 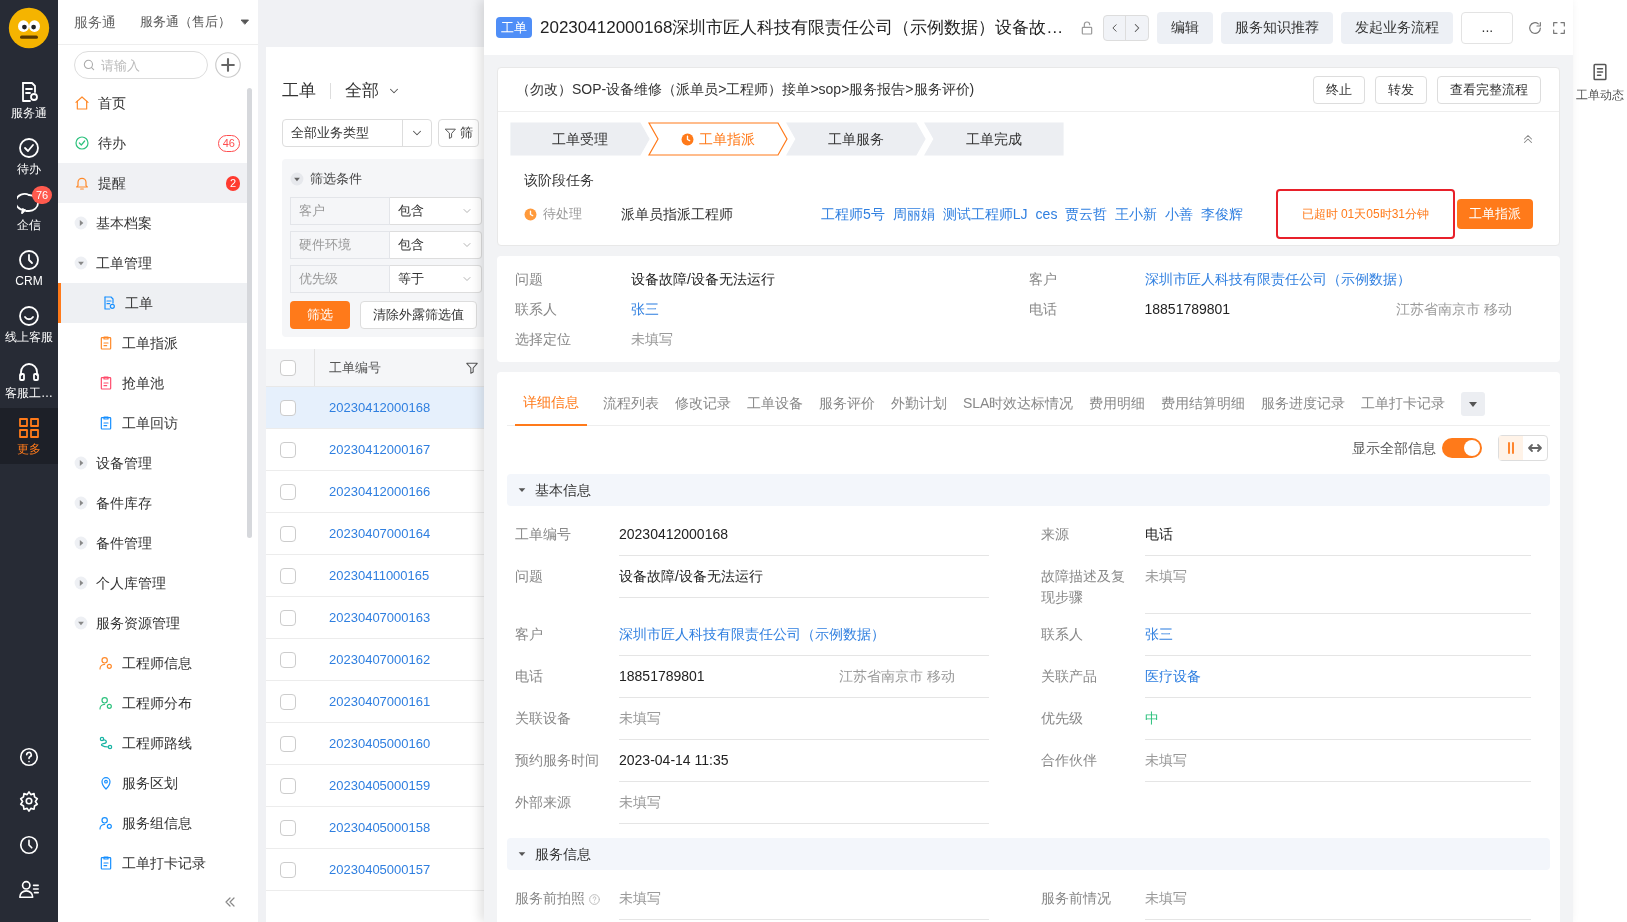 What do you see at coordinates (154, 263) in the screenshot?
I see `nav-group: 工单管理` at bounding box center [154, 263].